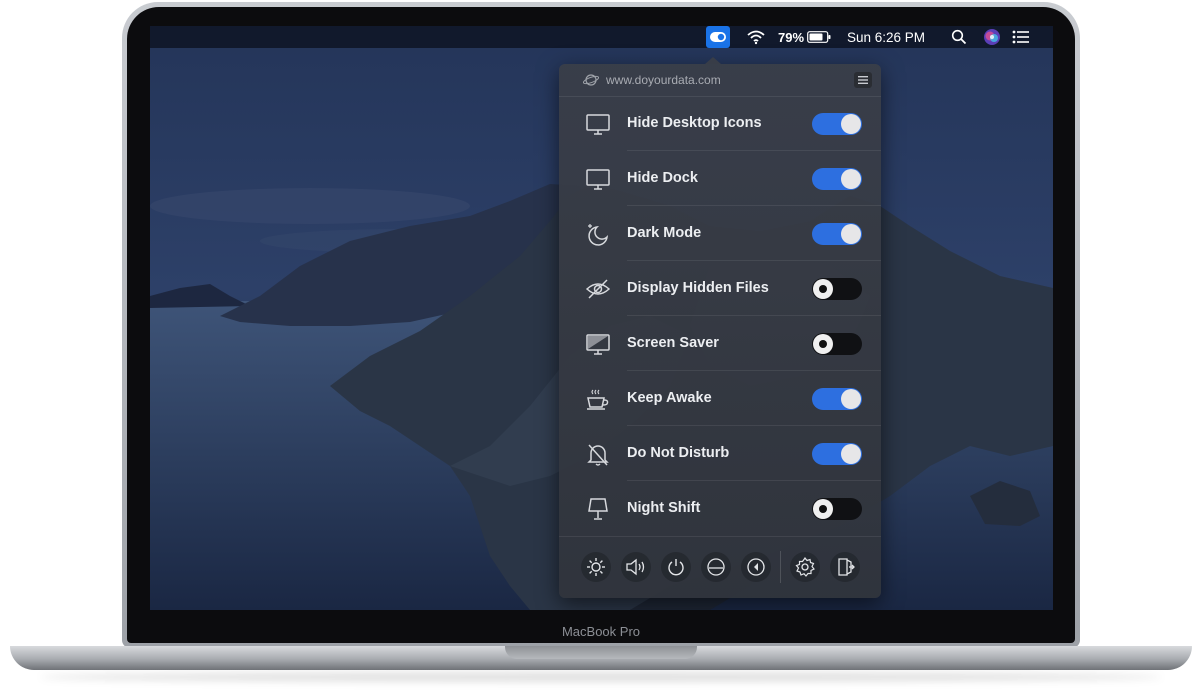 The height and width of the screenshot is (700, 1202). I want to click on screen-saver-icon, so click(598, 344).